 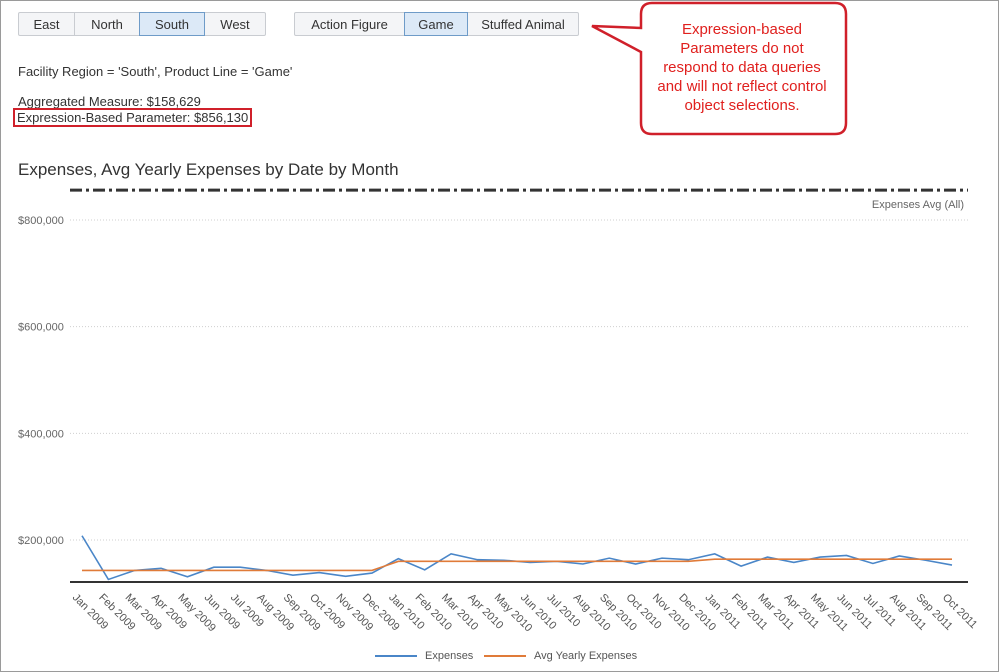 I want to click on reference-line-label: Expenses Avg (All), so click(x=918, y=205).